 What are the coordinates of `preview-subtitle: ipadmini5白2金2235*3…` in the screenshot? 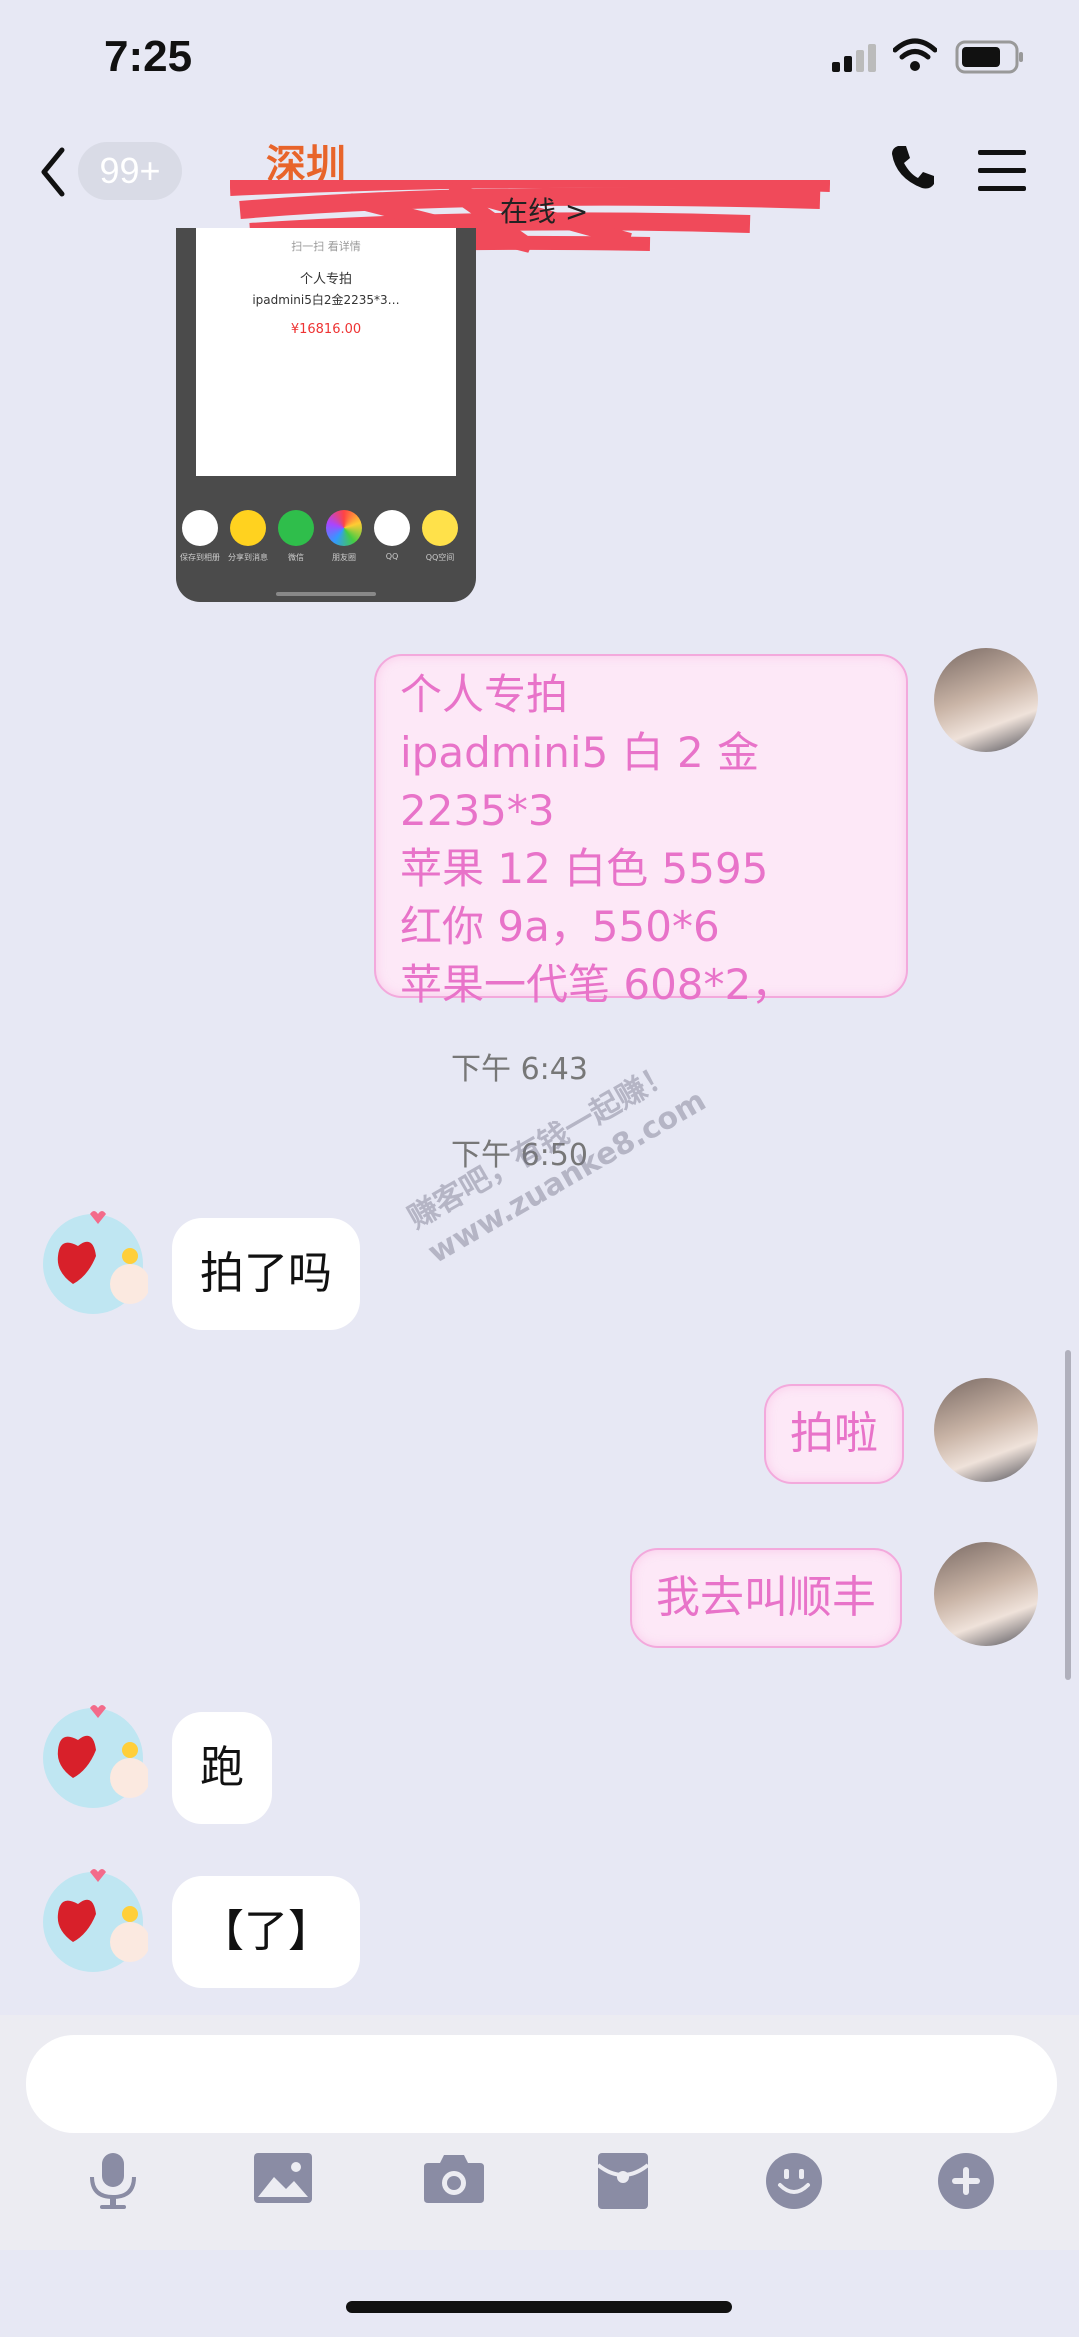 It's located at (326, 300).